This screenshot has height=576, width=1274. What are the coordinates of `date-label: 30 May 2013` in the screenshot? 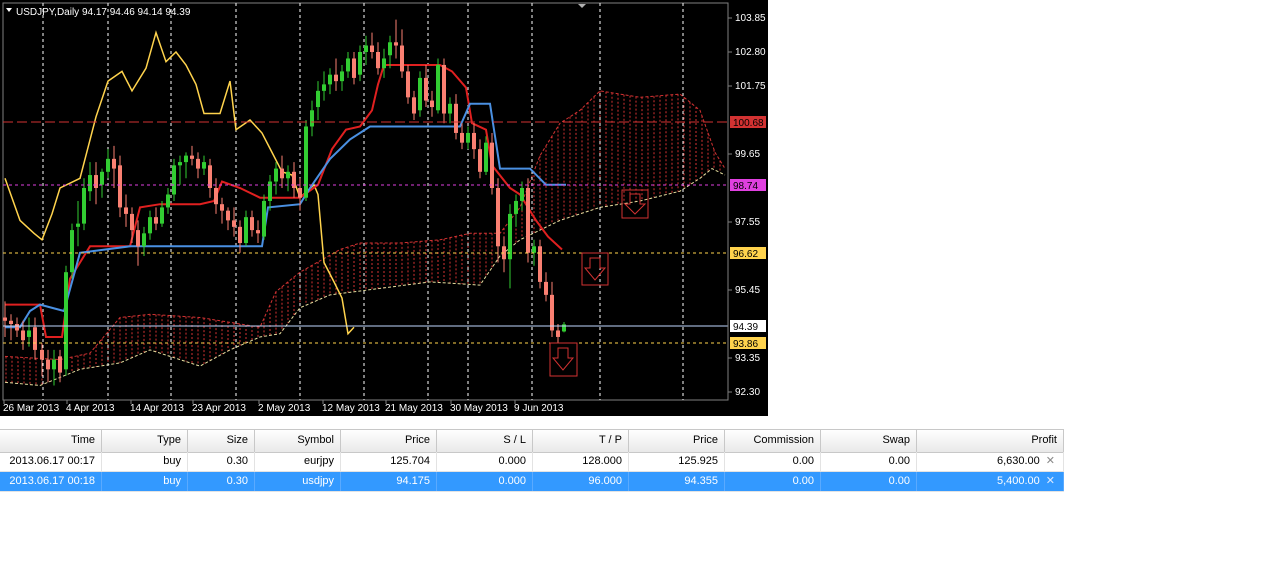 It's located at (479, 408).